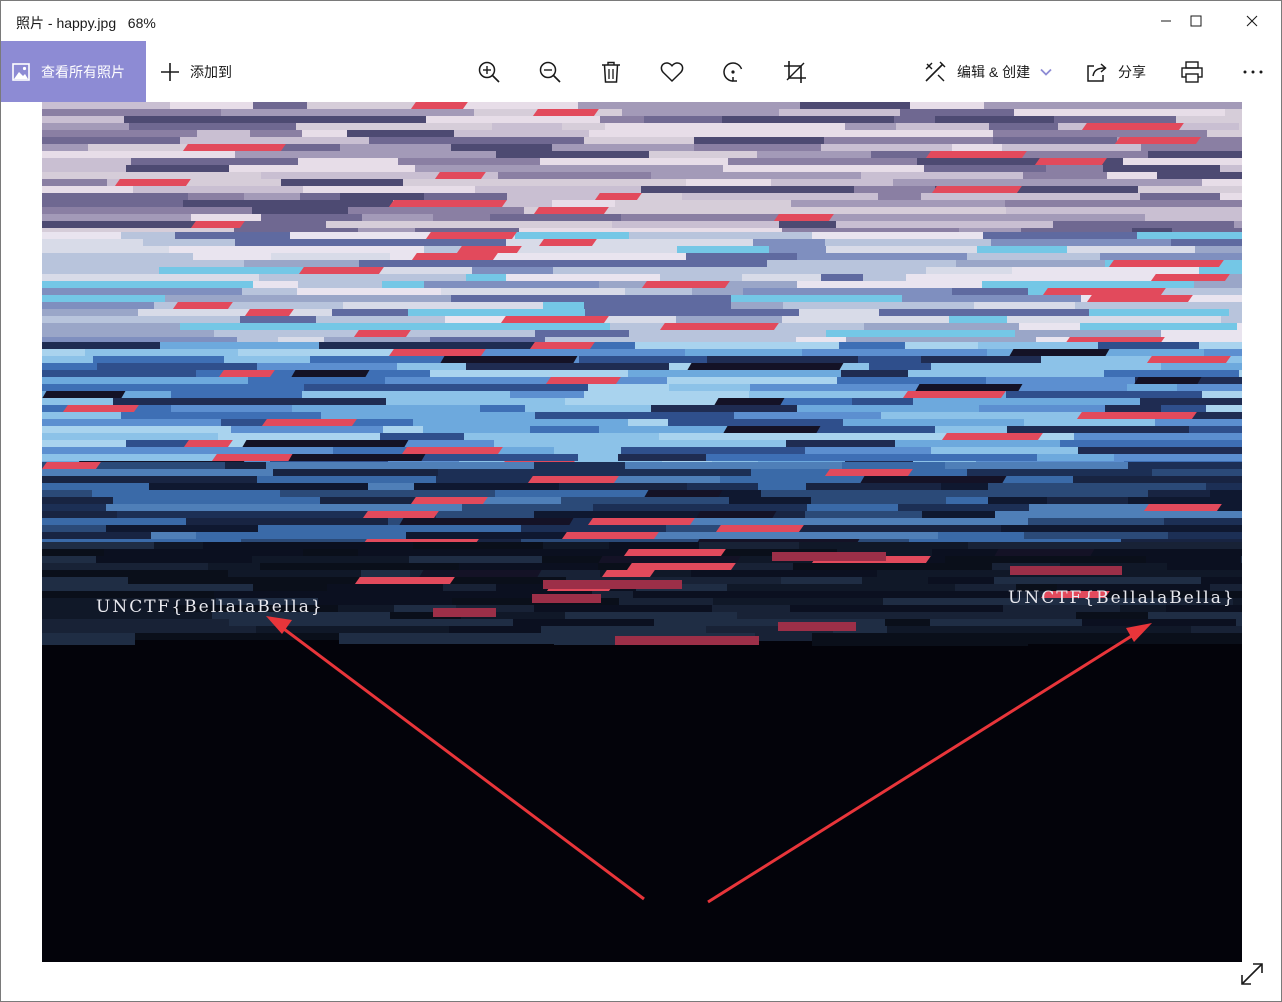  I want to click on add-to-button: 添加到, so click(195, 71).